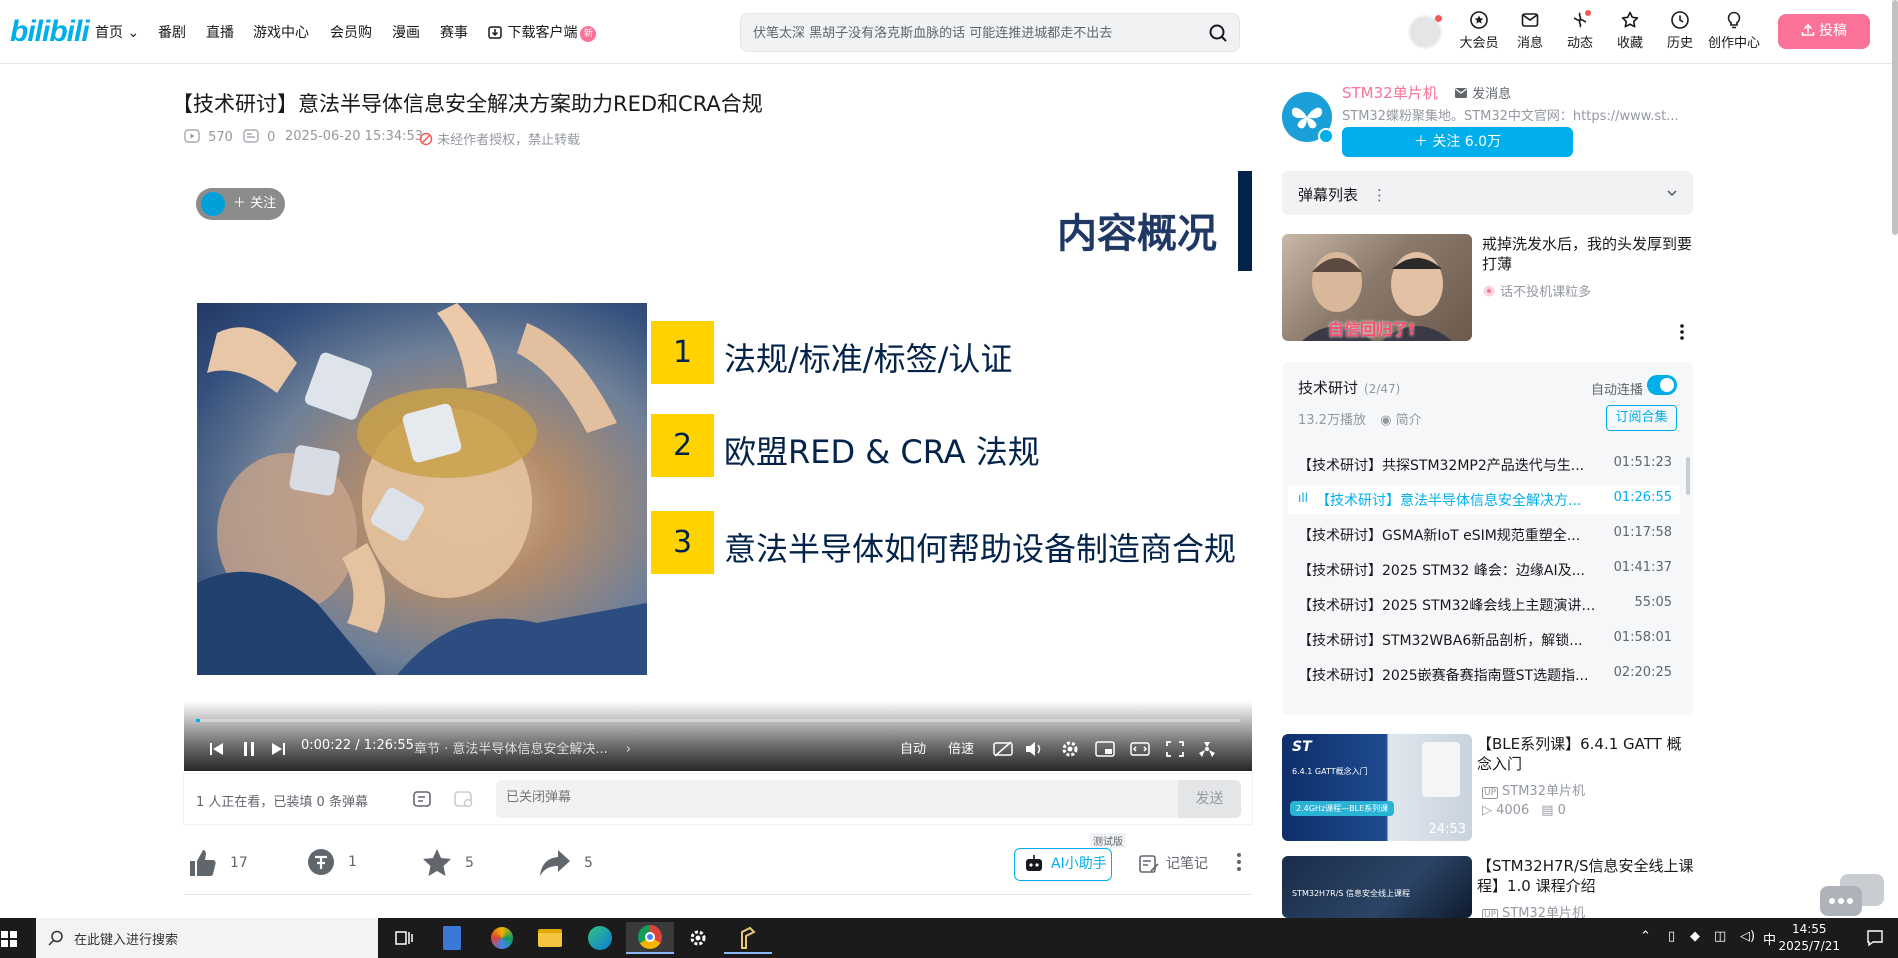 This screenshot has width=1898, height=958. I want to click on autoplay-toggle, so click(1662, 385).